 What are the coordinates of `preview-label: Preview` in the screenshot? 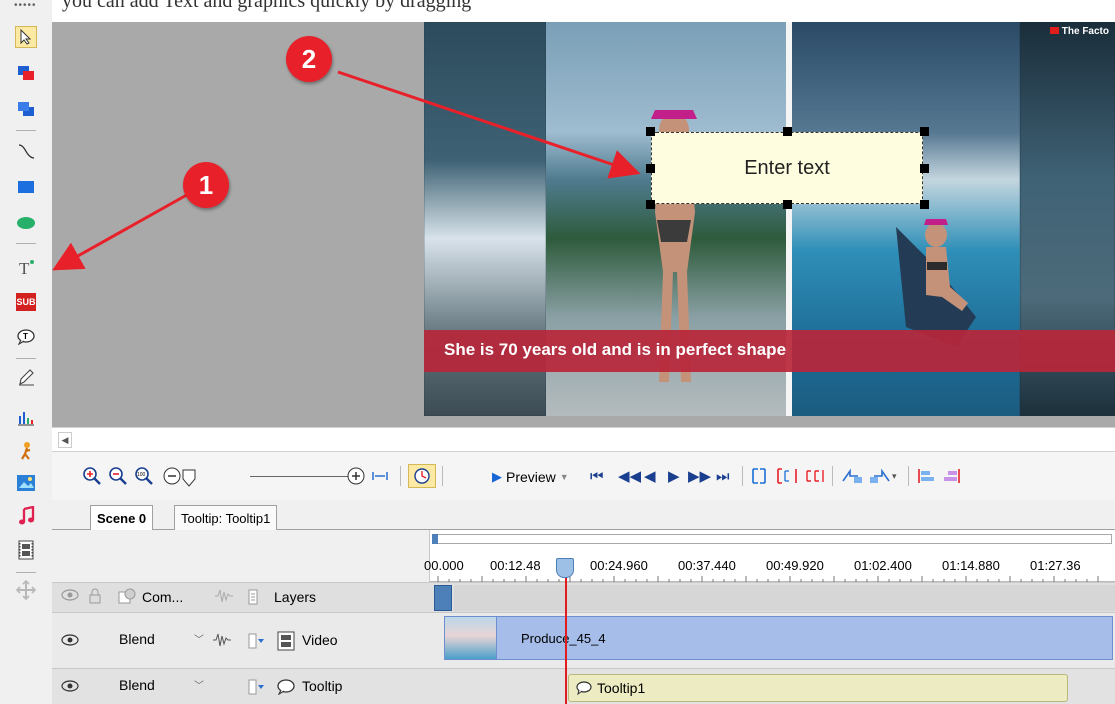 It's located at (531, 477).